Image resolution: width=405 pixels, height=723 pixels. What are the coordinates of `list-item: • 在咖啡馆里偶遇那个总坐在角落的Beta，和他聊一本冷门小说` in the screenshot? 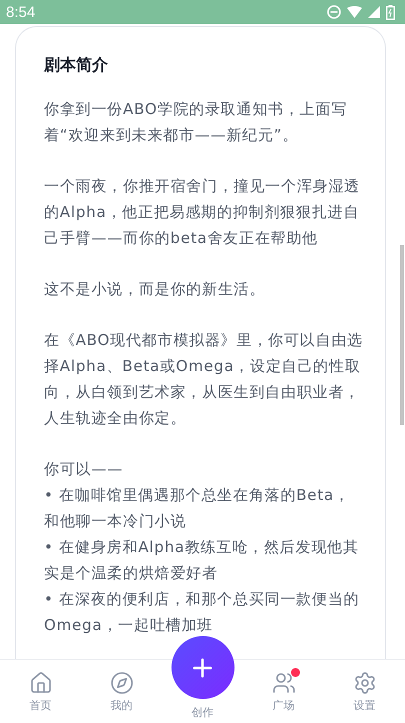 It's located at (197, 508).